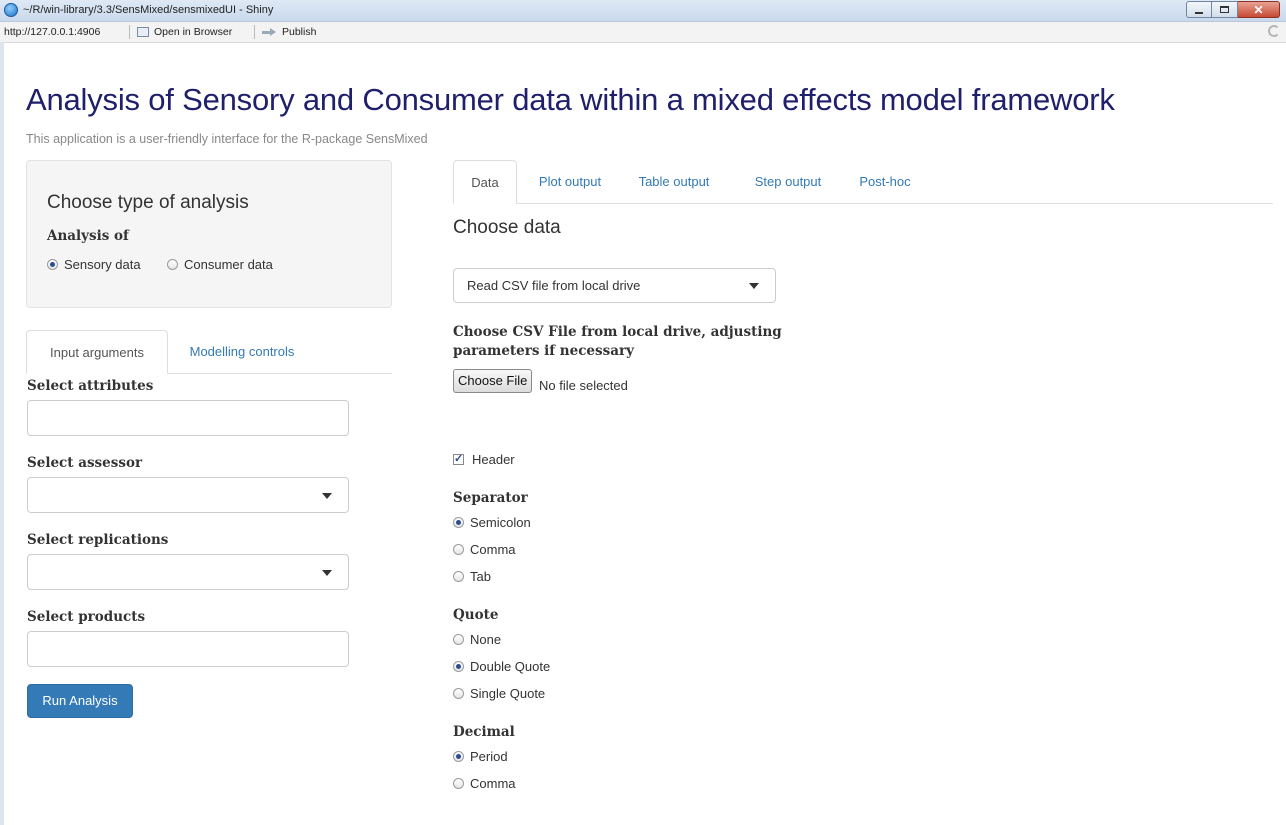 Image resolution: width=1286 pixels, height=825 pixels. I want to click on attributes-input, so click(188, 418).